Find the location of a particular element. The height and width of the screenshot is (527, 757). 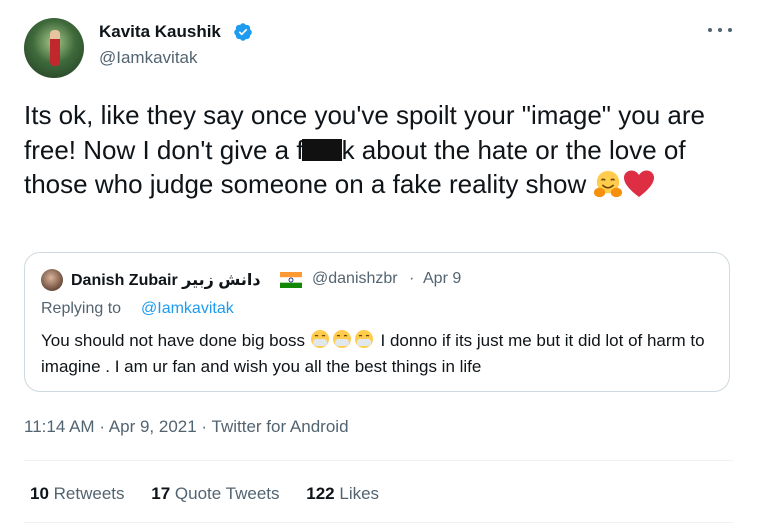

retweets-count: 10 is located at coordinates (39, 493).